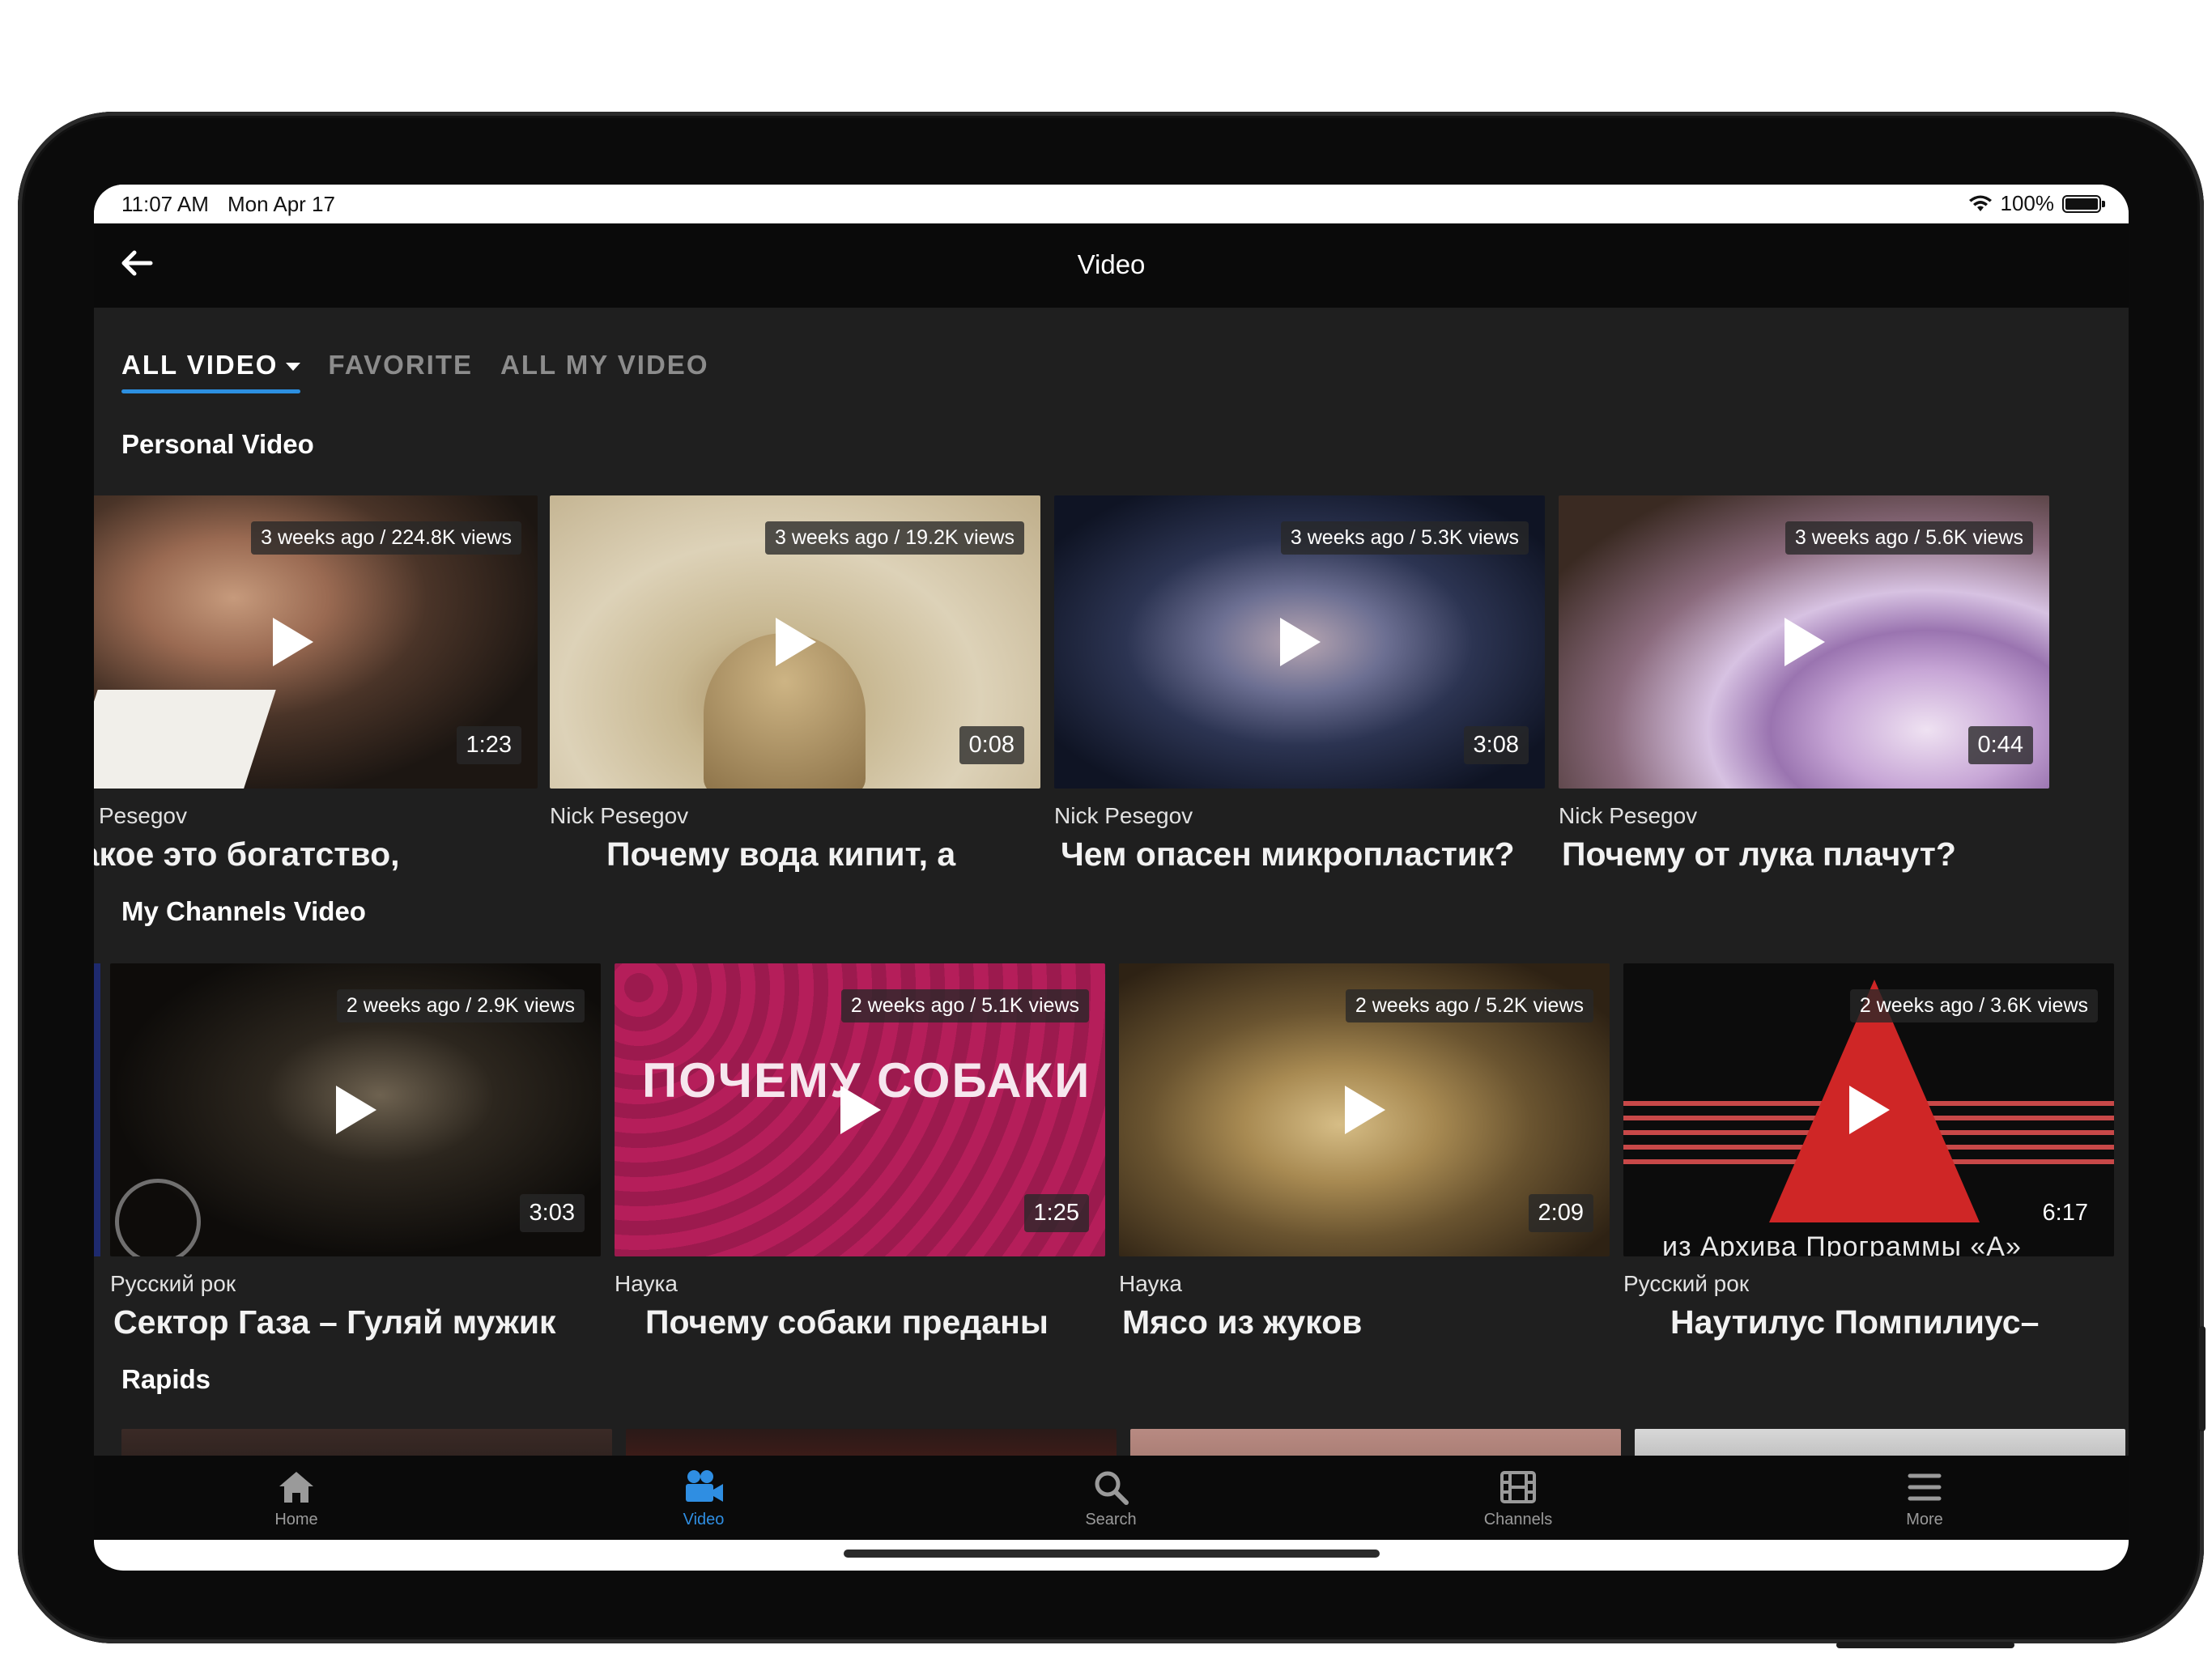  I want to click on video-title: Мясо из жуков, so click(1243, 1322).